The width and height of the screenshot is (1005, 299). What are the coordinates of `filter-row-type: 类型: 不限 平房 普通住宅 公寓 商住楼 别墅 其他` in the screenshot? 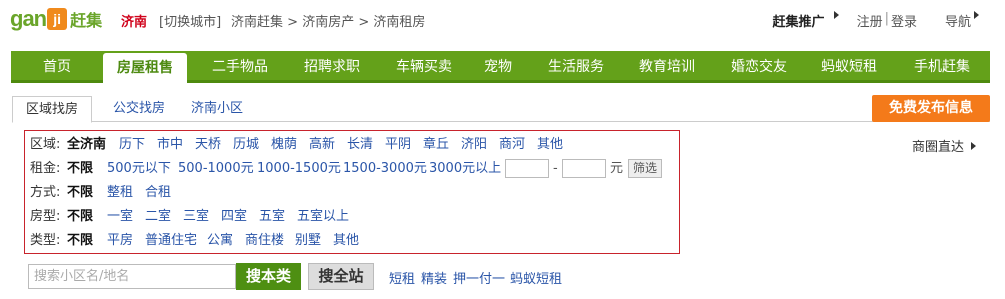 It's located at (355, 241).